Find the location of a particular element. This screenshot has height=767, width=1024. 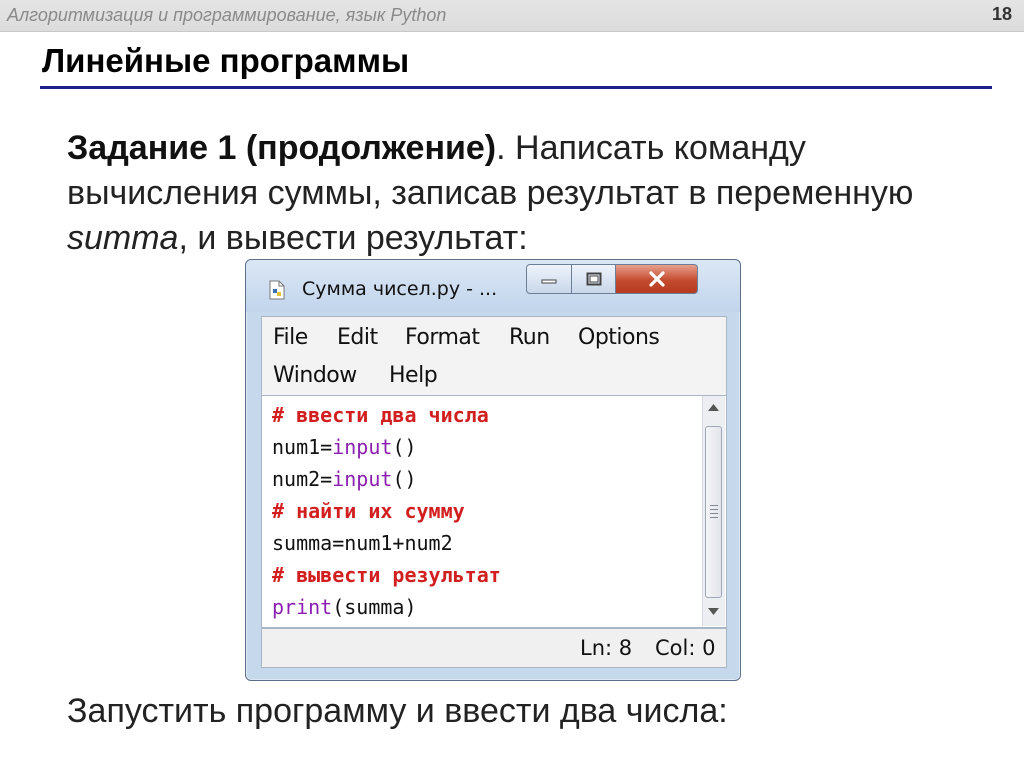

code-line: num2=input() is located at coordinates (344, 479).